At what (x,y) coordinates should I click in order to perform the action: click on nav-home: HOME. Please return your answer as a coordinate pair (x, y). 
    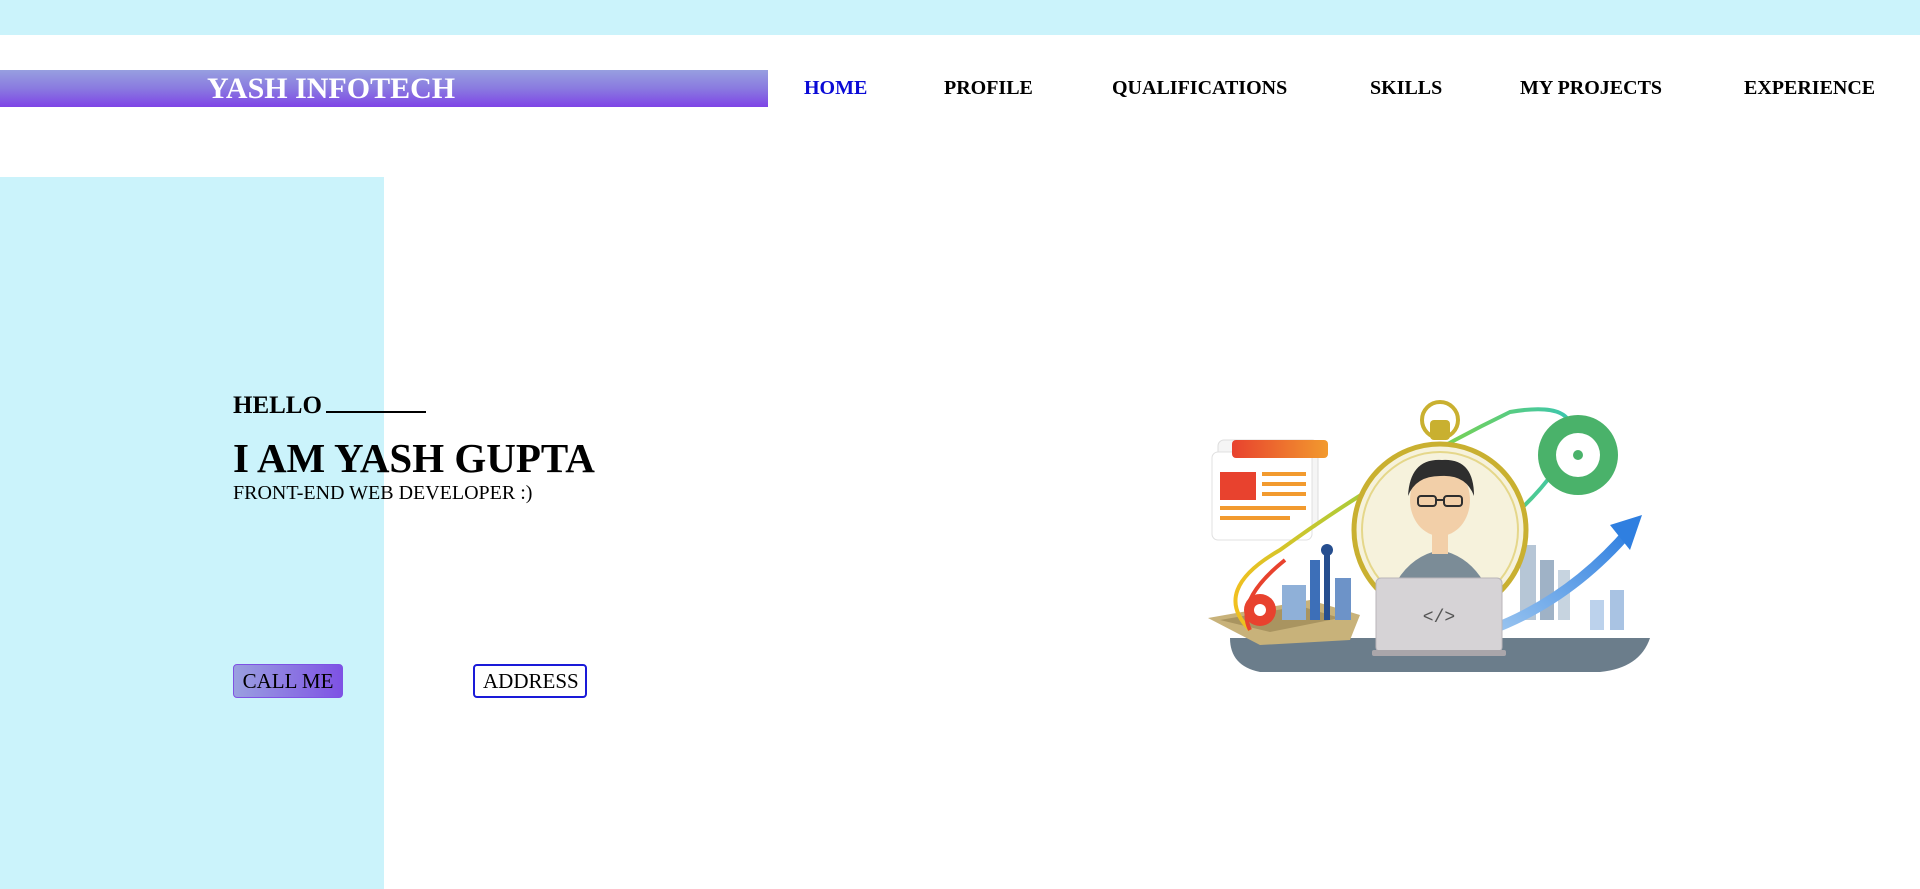
    Looking at the image, I should click on (835, 88).